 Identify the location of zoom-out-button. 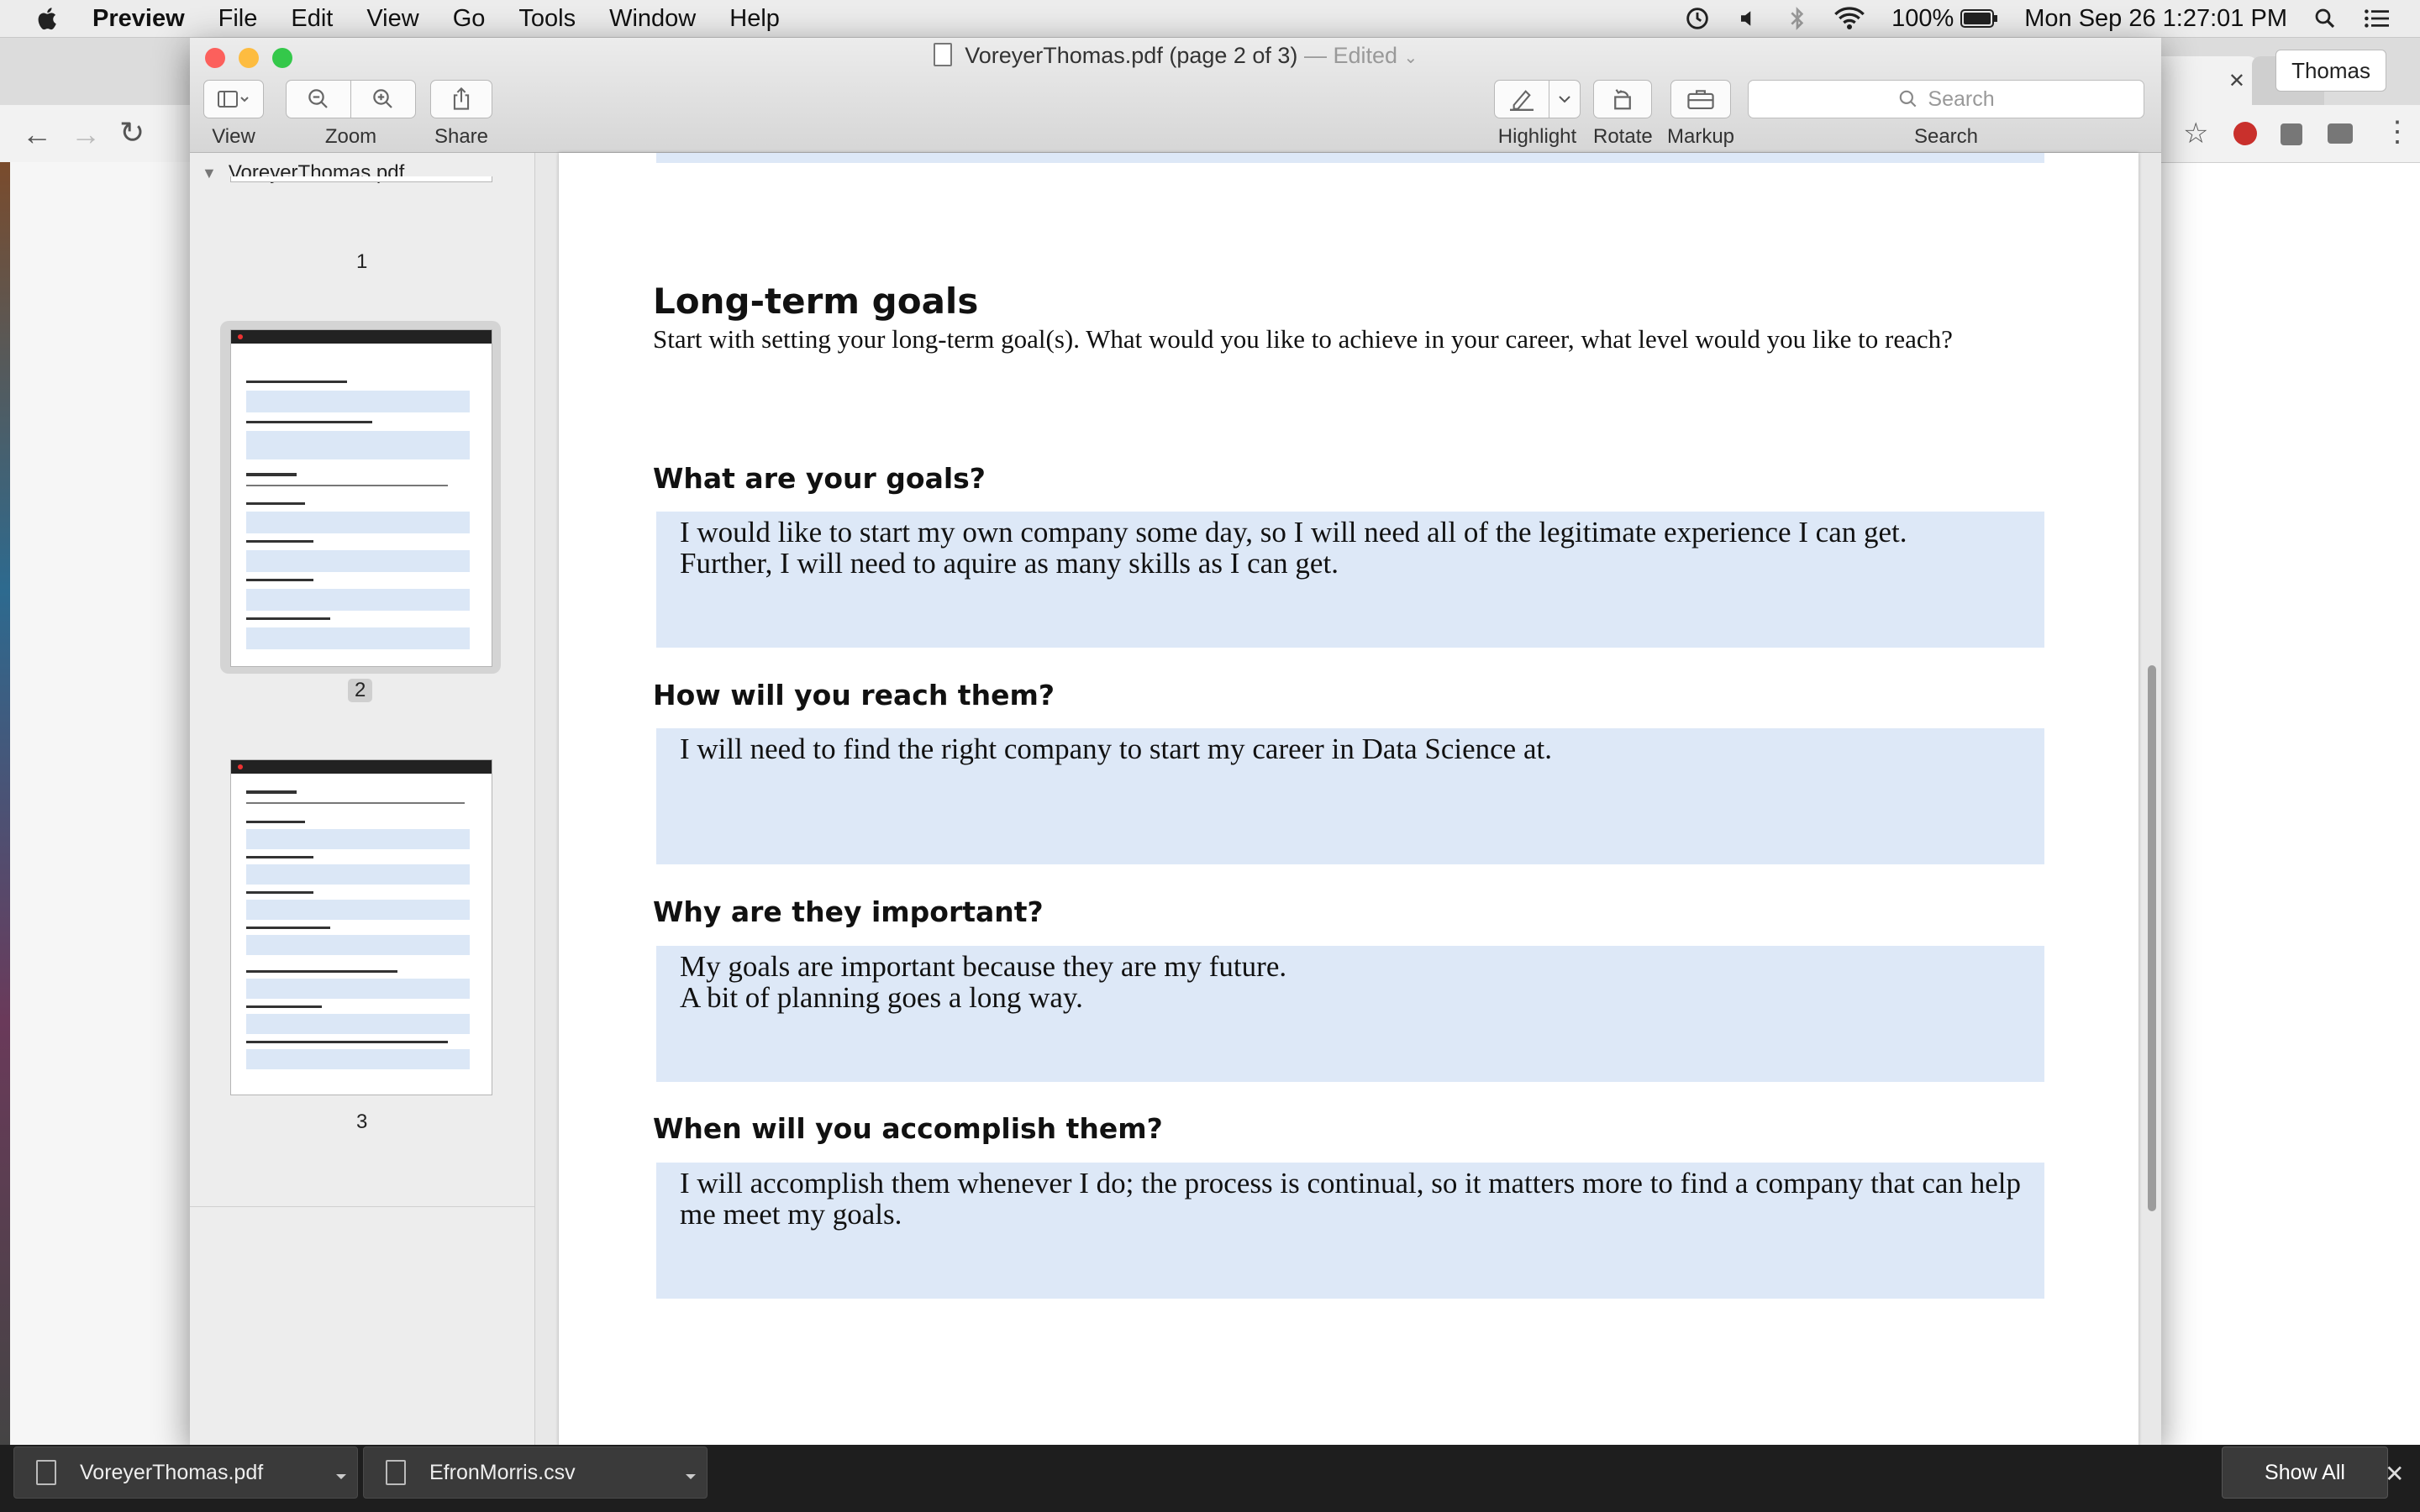
(318, 99).